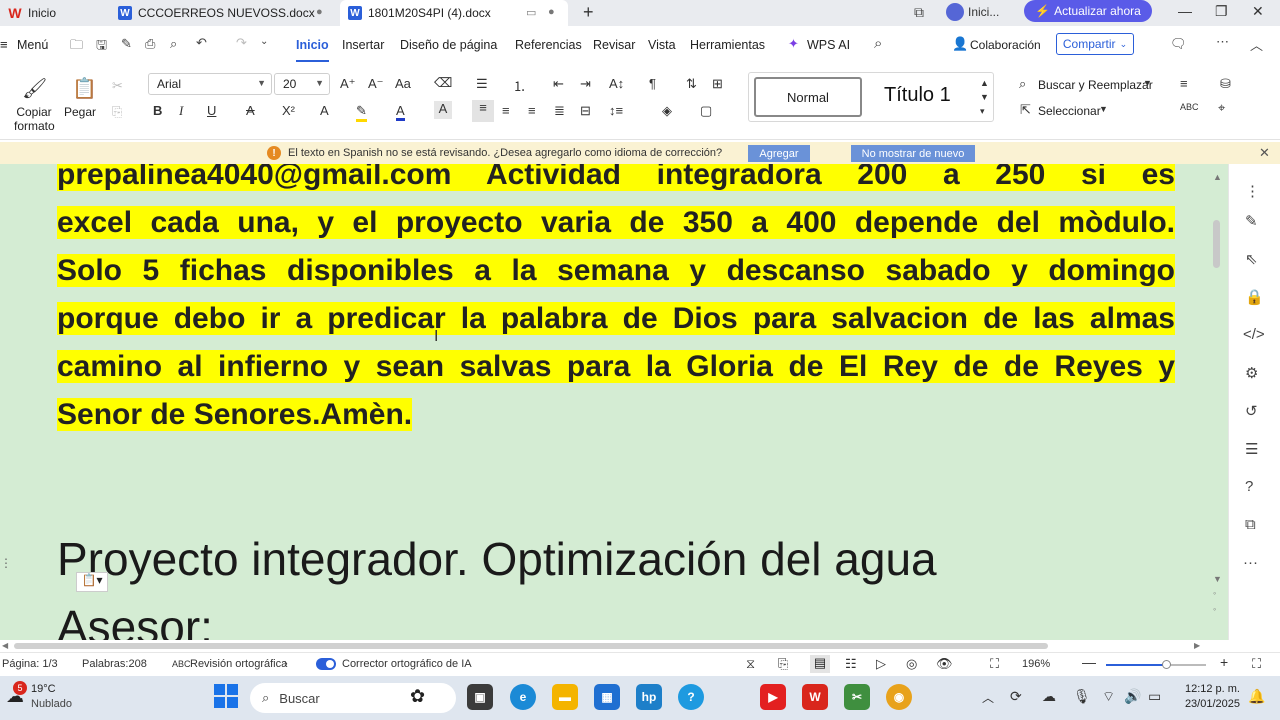 The width and height of the screenshot is (1280, 720). What do you see at coordinates (1249, 486) in the screenshot?
I see `help-icon: ?` at bounding box center [1249, 486].